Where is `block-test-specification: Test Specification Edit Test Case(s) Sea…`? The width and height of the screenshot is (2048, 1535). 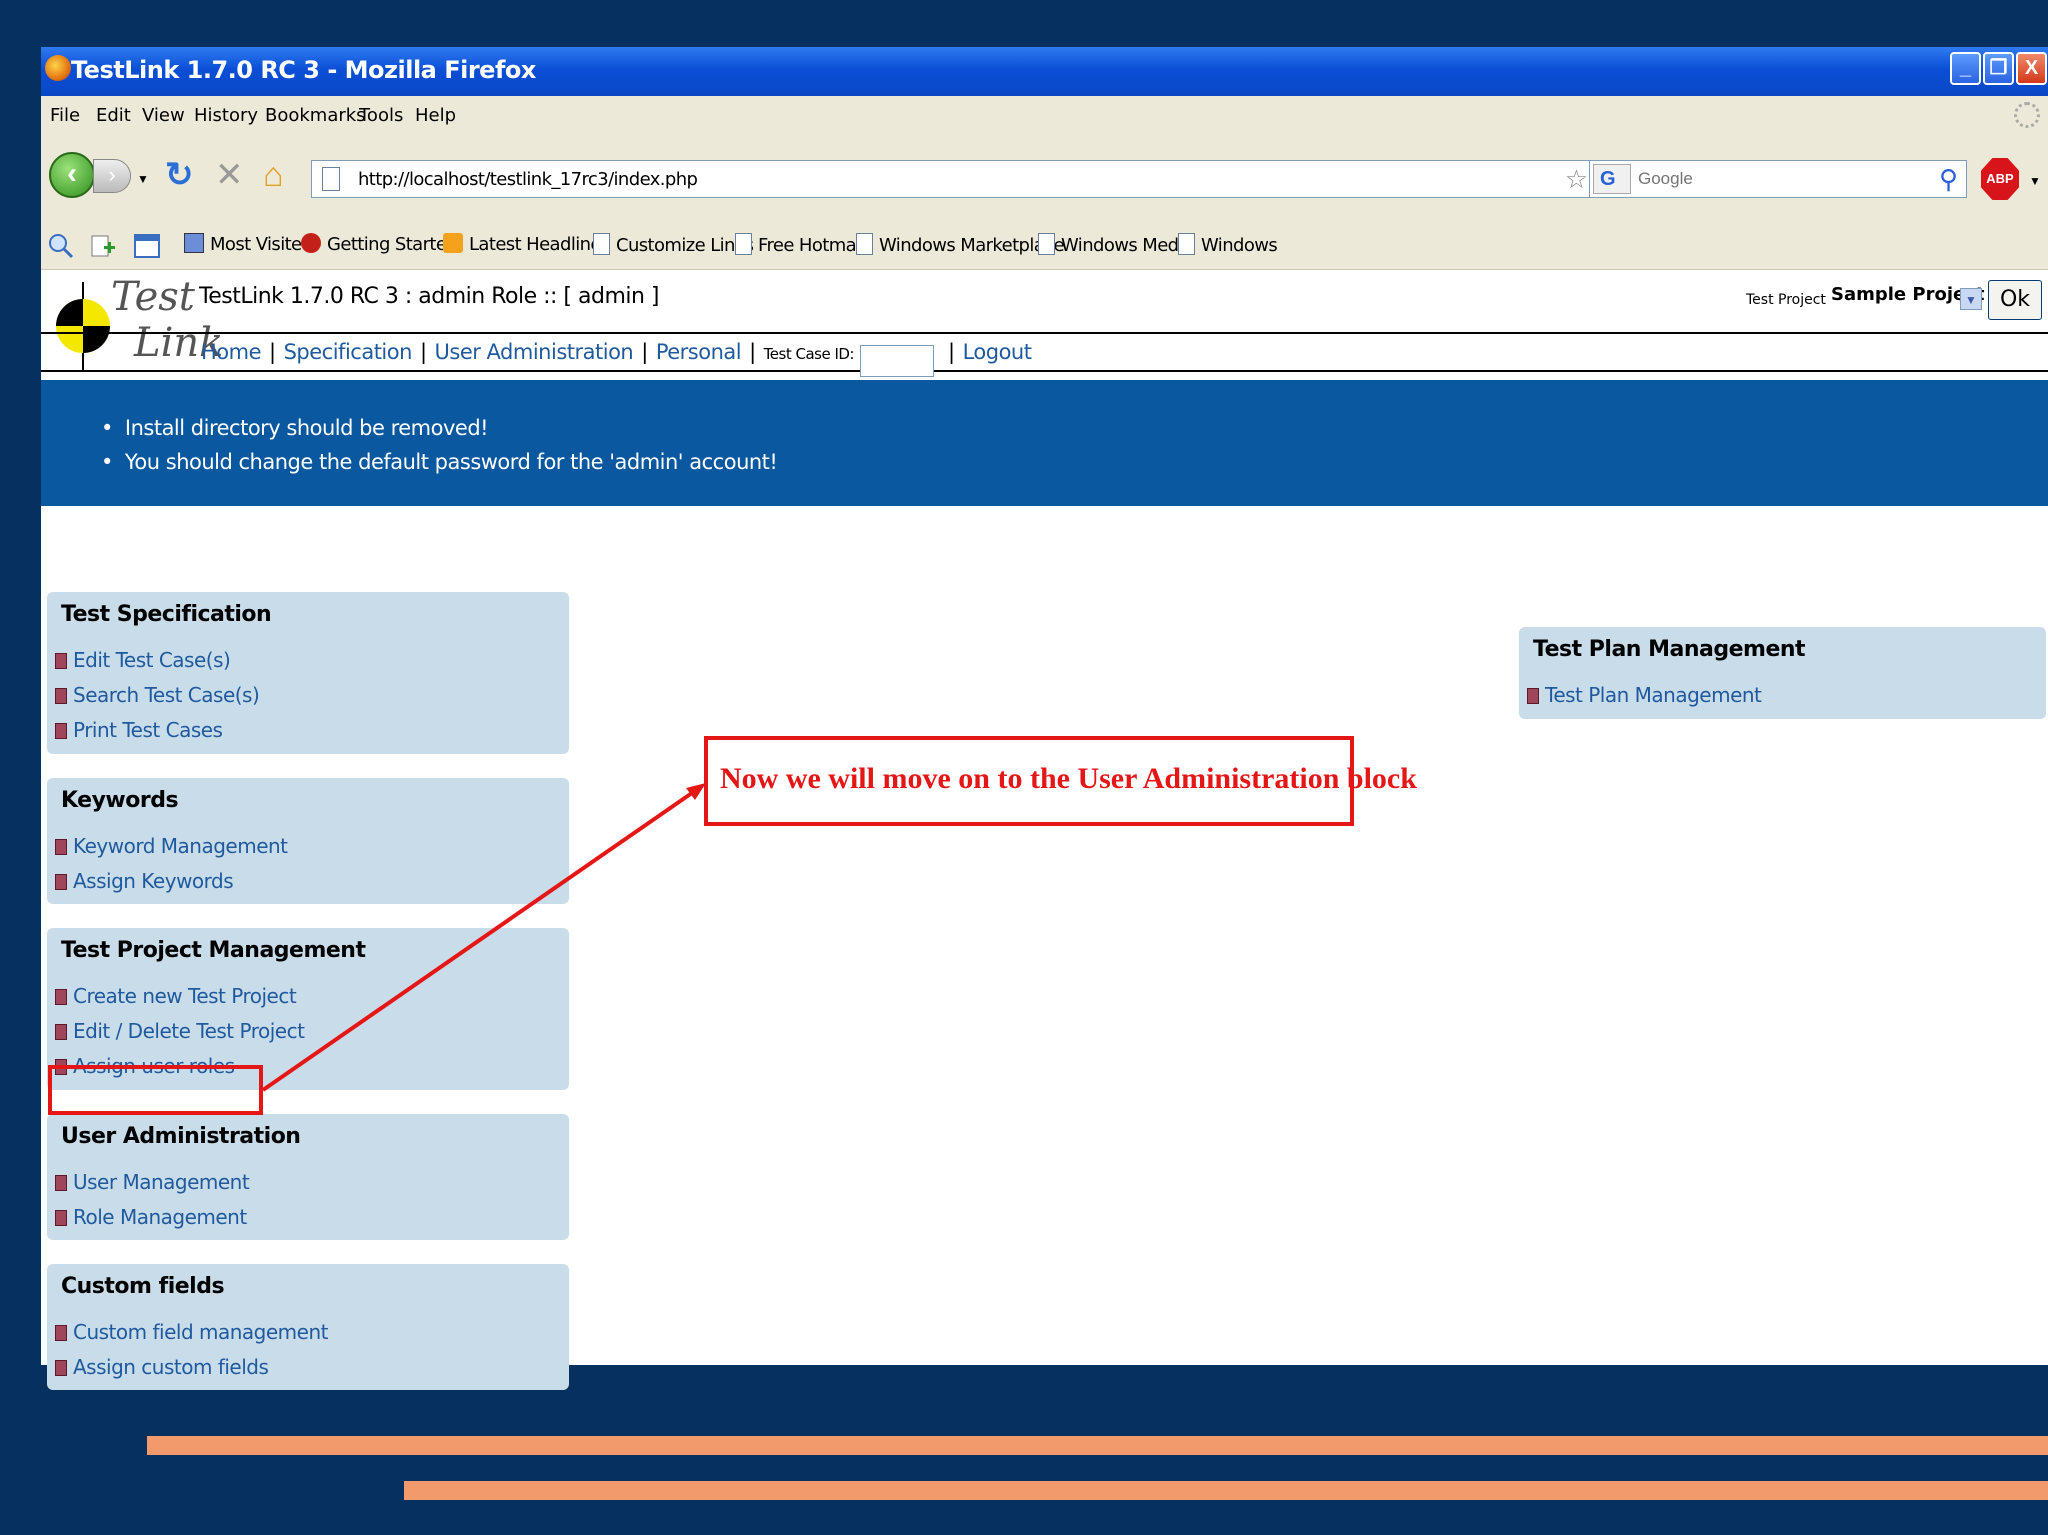
block-test-specification: Test Specification Edit Test Case(s) Sea… is located at coordinates (308, 673).